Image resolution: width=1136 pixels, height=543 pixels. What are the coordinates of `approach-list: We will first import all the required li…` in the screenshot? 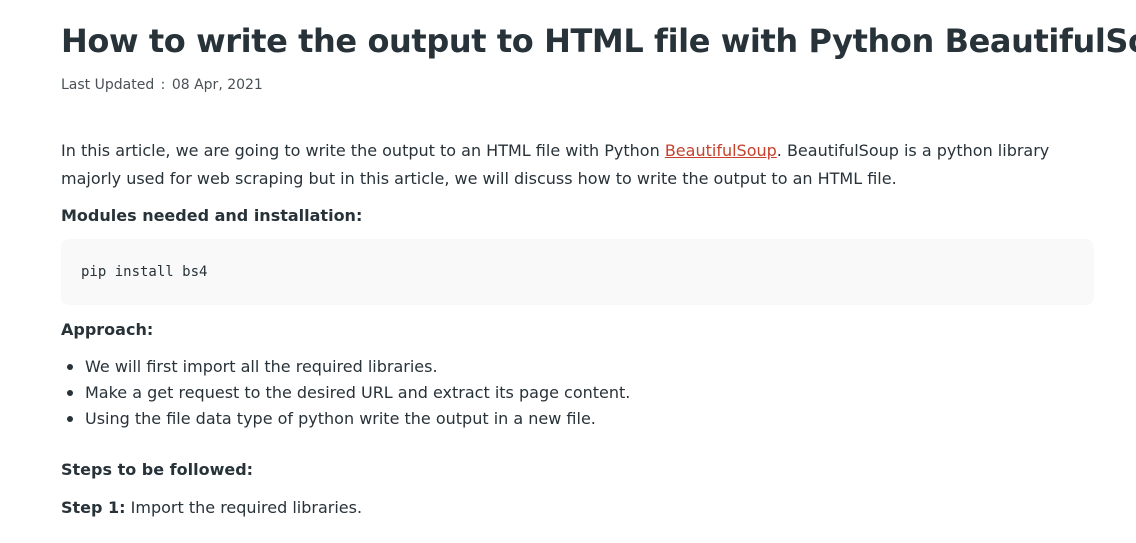 It's located at (345, 393).